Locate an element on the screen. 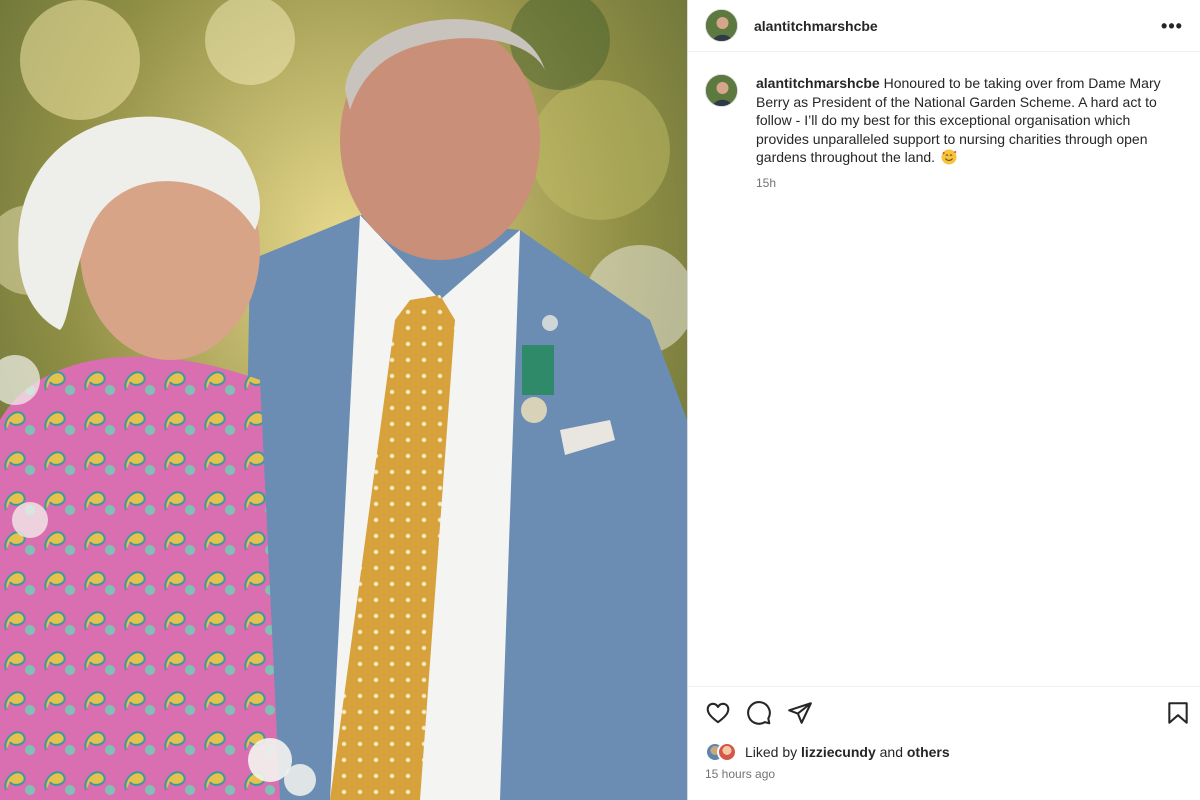  comment-button is located at coordinates (759, 713).